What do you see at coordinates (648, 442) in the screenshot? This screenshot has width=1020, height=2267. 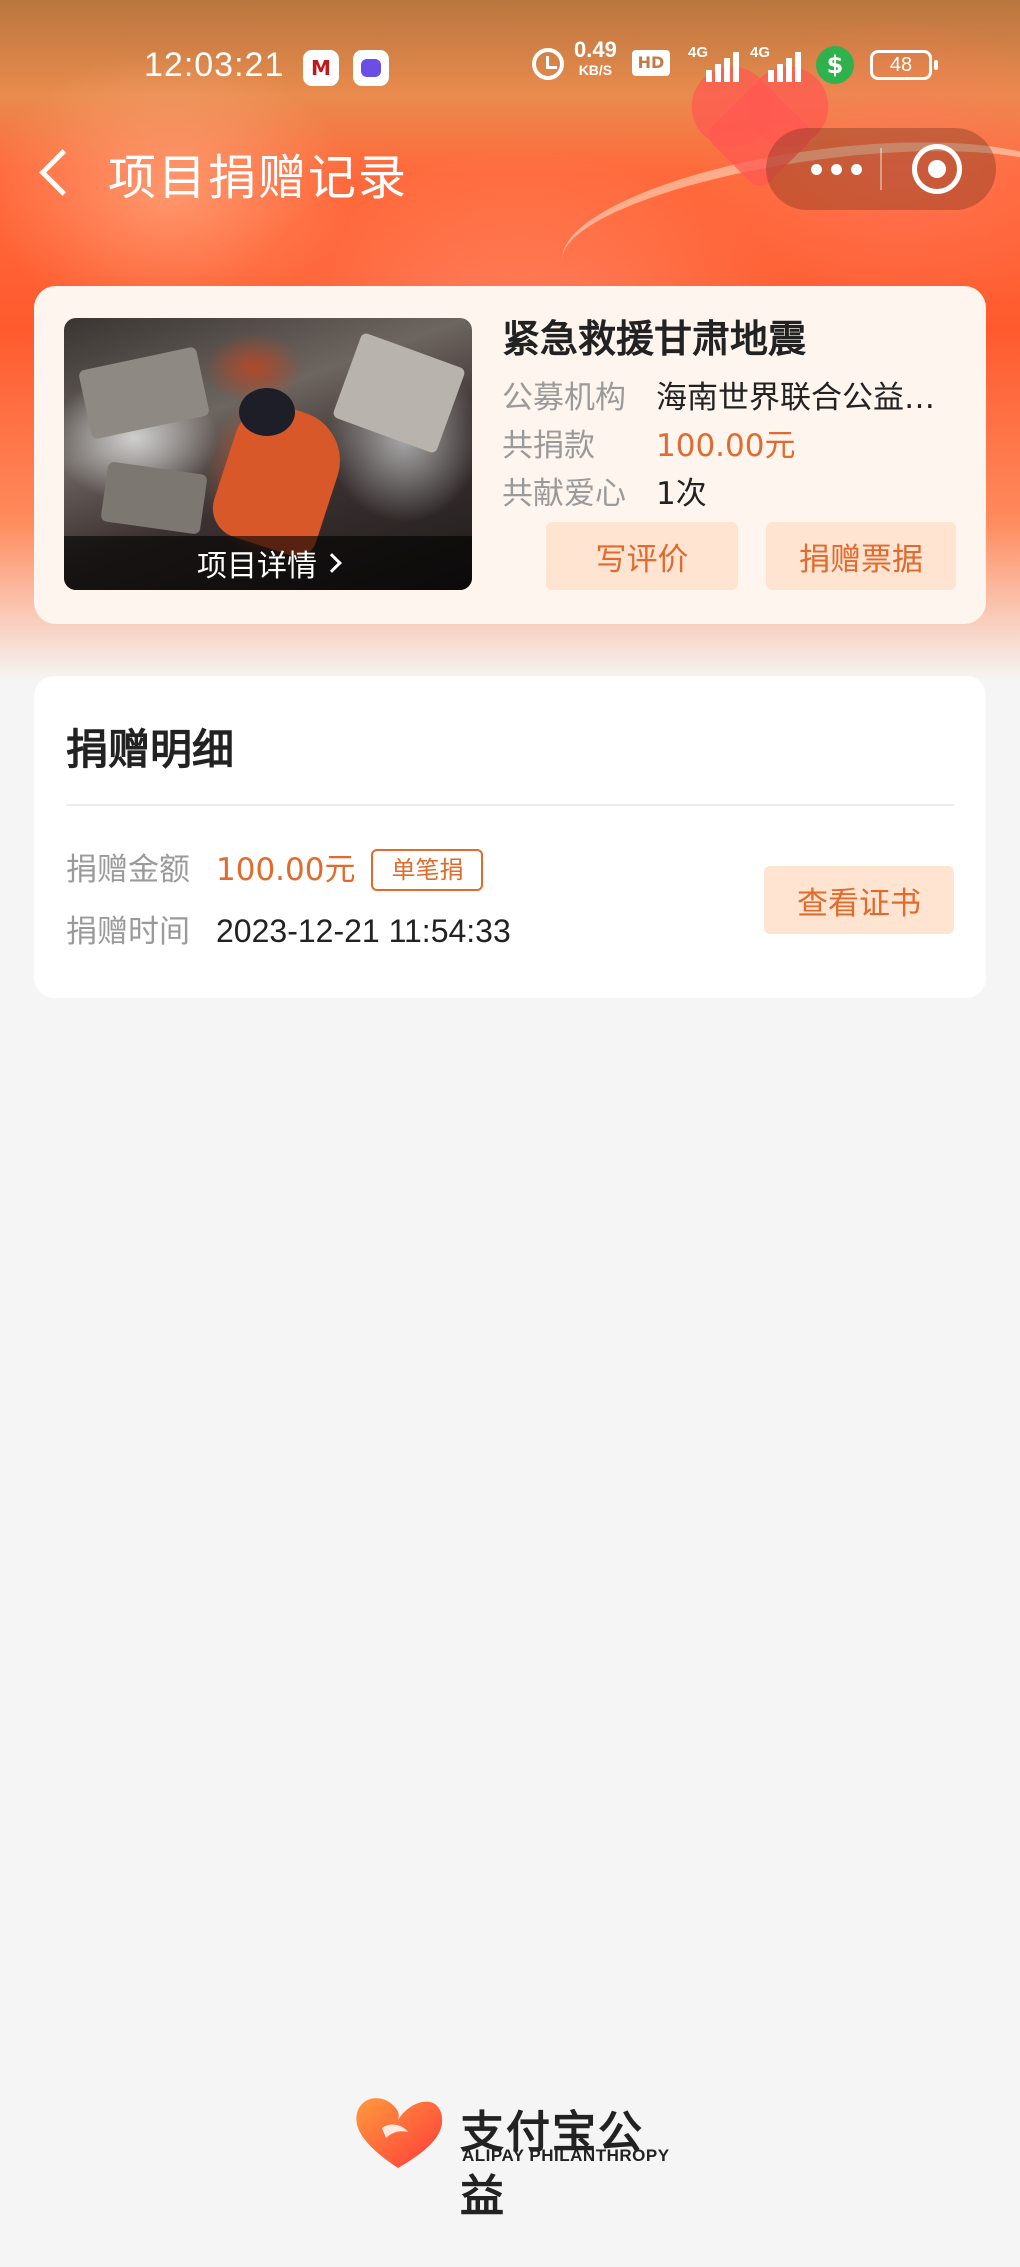 I see `total-row: 共捐款 100.00元` at bounding box center [648, 442].